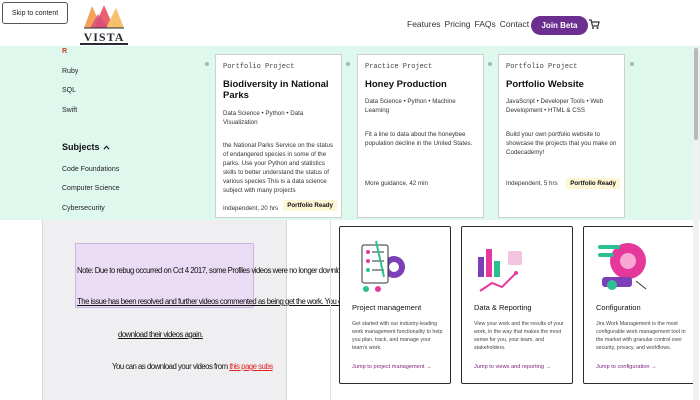 Image resolution: width=700 pixels, height=400 pixels. Describe the element at coordinates (399, 67) in the screenshot. I see `project-kind: Practice Project` at that location.